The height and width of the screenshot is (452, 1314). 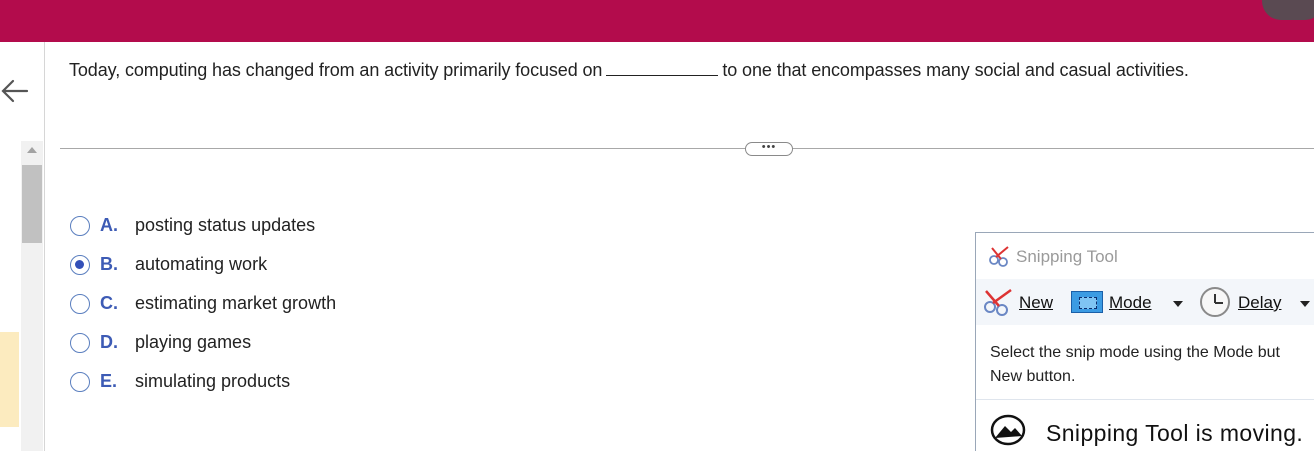 I want to click on option-letter: E., so click(x=109, y=381).